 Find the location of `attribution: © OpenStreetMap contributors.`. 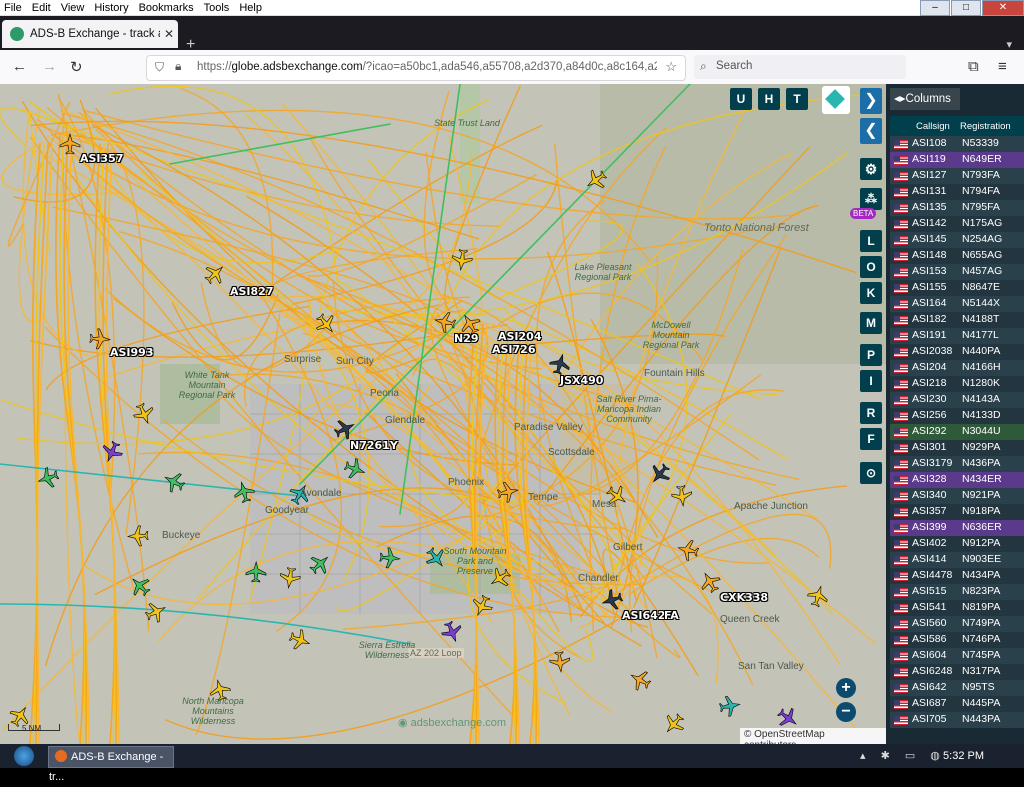

attribution: © OpenStreetMap contributors. is located at coordinates (813, 736).